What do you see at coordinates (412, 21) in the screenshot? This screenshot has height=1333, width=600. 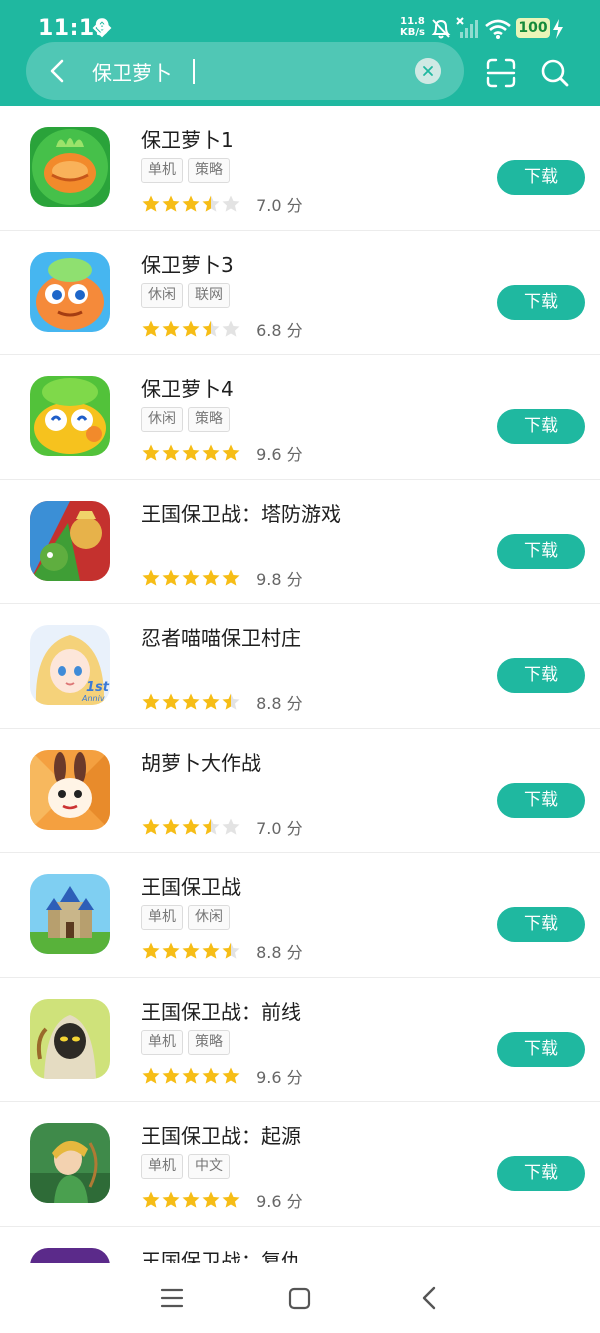 I see `network-speed-value: 11.8` at bounding box center [412, 21].